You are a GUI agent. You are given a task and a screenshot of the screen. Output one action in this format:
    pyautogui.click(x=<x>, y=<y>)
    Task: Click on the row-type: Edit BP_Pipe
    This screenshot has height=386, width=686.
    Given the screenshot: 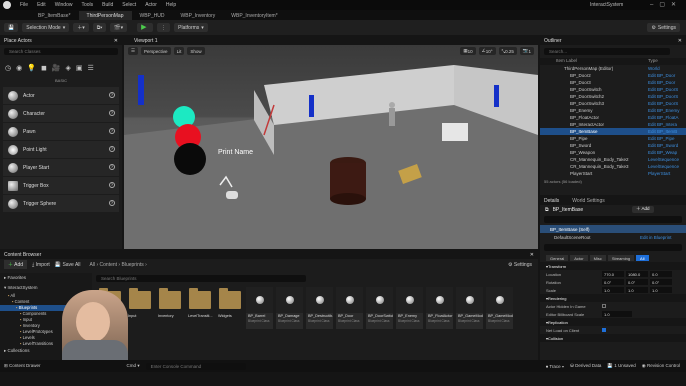 What is the action you would take?
    pyautogui.click(x=661, y=138)
    